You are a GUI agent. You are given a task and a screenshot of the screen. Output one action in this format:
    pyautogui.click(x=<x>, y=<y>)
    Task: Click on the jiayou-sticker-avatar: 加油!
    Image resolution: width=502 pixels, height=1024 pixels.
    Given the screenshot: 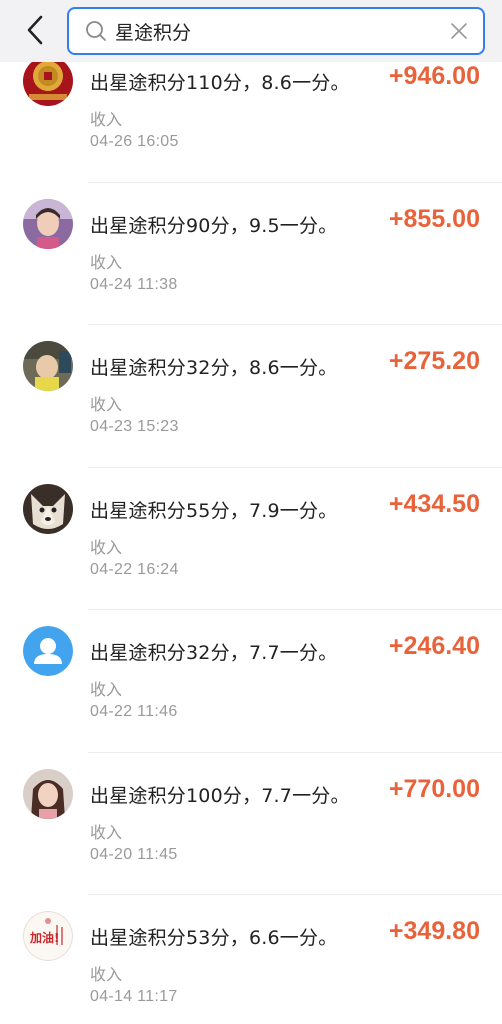 What is the action you would take?
    pyautogui.click(x=48, y=936)
    